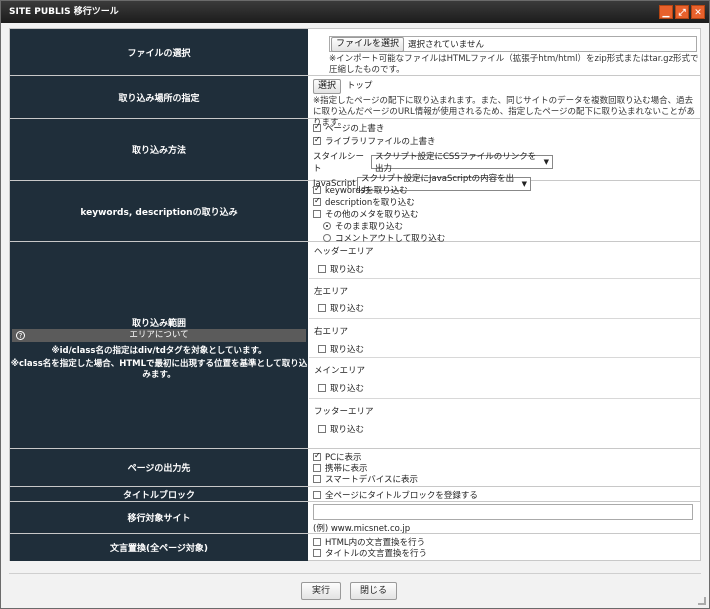 This screenshot has width=710, height=609. I want to click on import-header-checkbox, so click(322, 268).